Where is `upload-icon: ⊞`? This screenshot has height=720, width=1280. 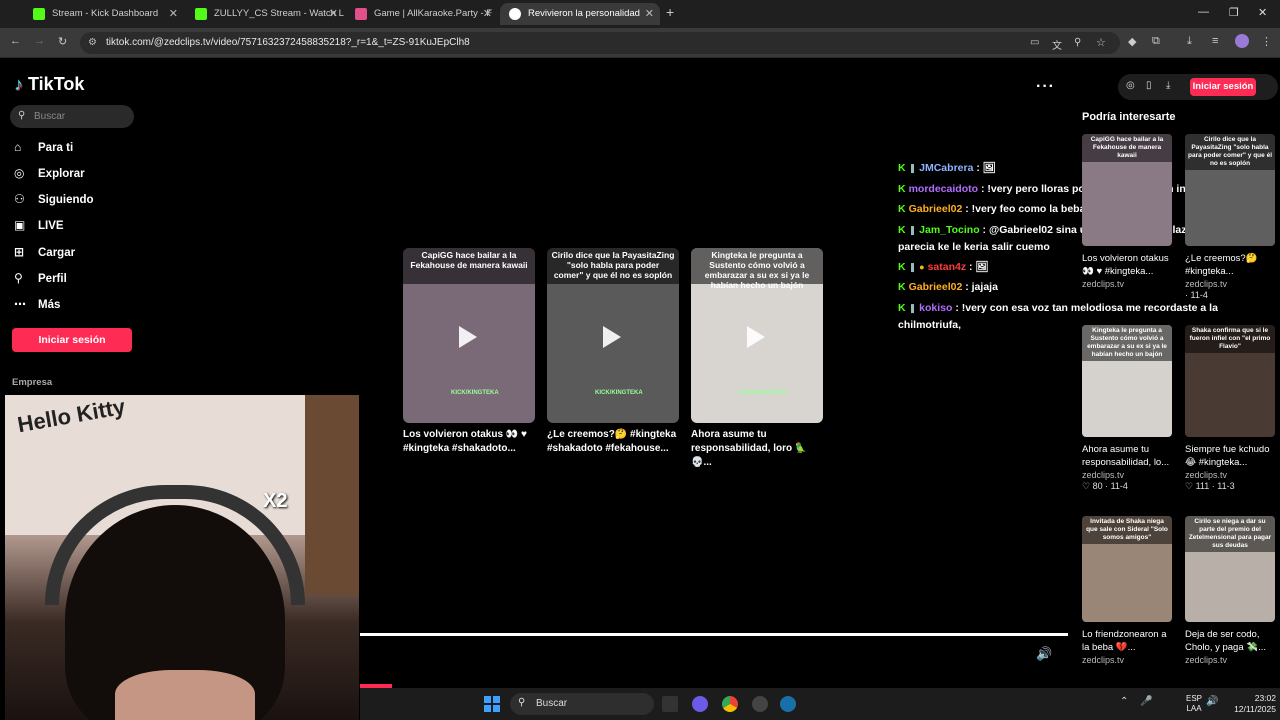
upload-icon: ⊞ is located at coordinates (19, 252).